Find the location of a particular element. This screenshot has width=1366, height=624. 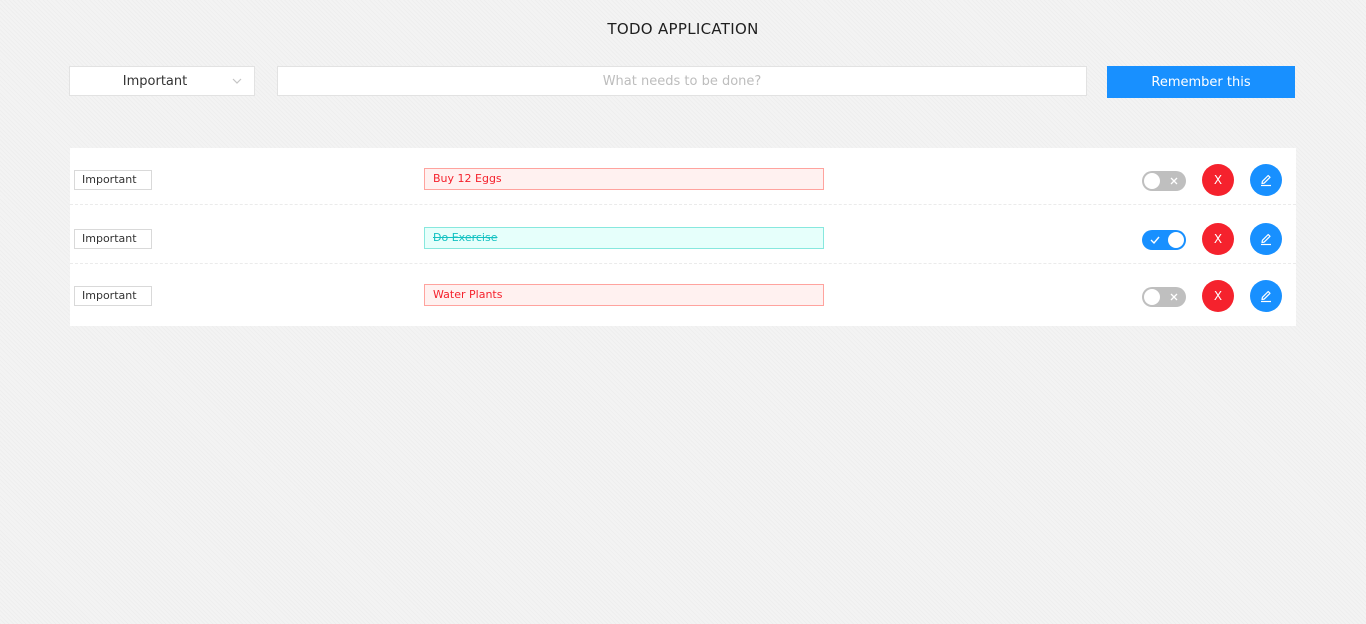

check-icon is located at coordinates (1155, 240).